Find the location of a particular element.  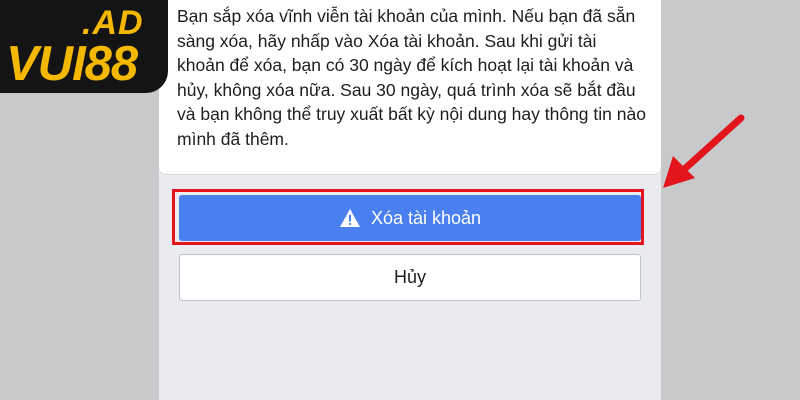

cancel-button: Hủy is located at coordinates (410, 277).